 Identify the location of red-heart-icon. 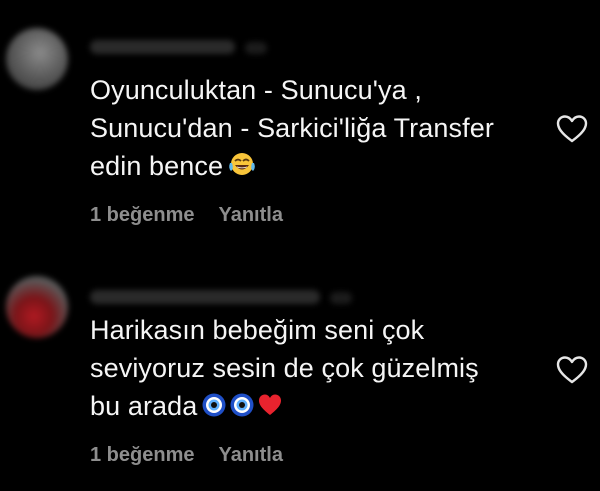
(270, 404).